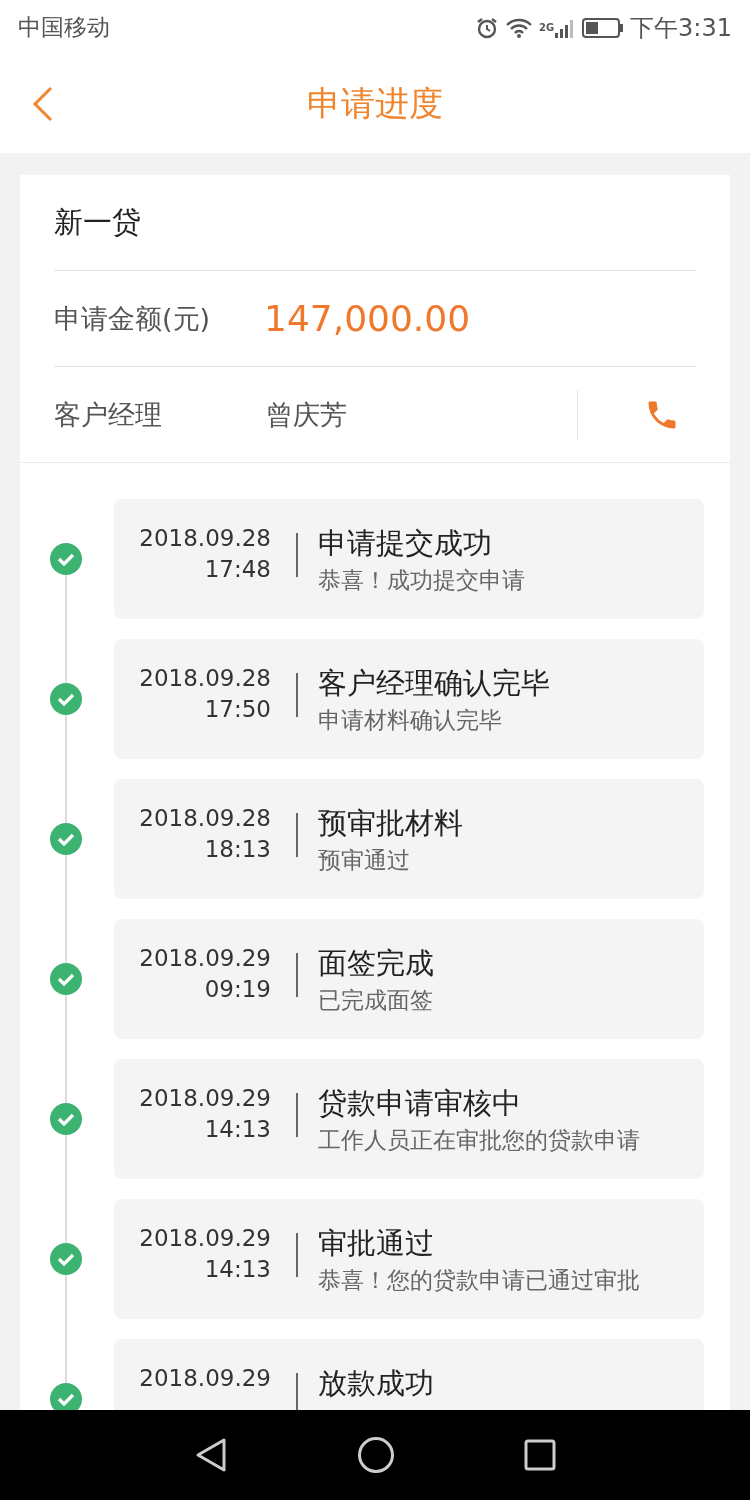 Image resolution: width=750 pixels, height=1500 pixels. Describe the element at coordinates (43, 104) in the screenshot. I see `back-icon` at that location.